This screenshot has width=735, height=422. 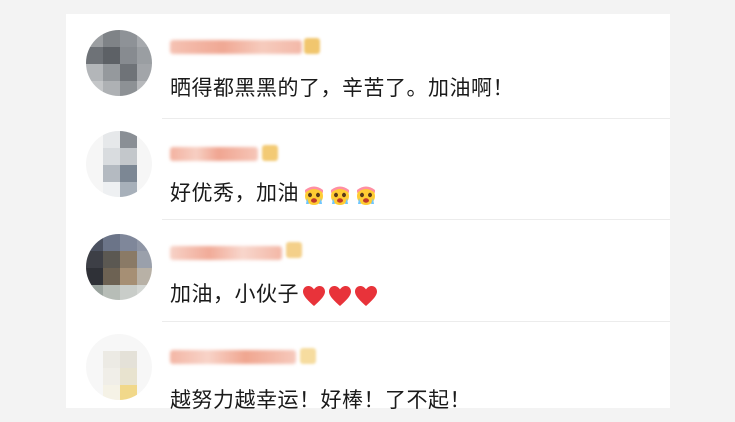 What do you see at coordinates (234, 193) in the screenshot?
I see `comment-body: 好优秀，加油` at bounding box center [234, 193].